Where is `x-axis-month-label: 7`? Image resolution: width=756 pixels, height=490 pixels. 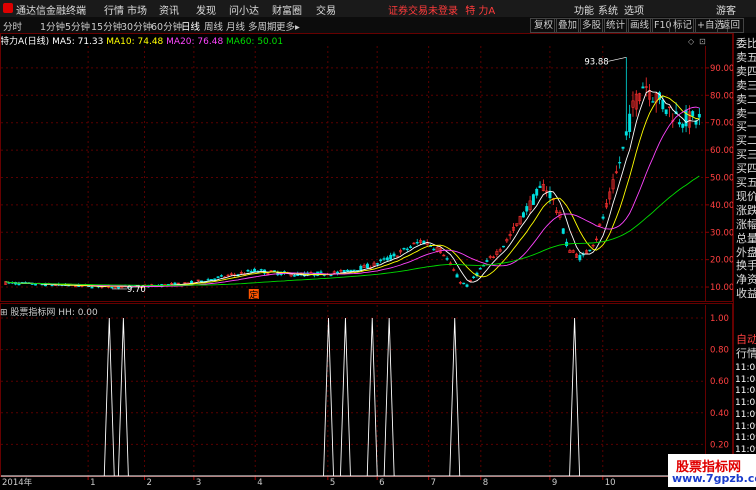 x-axis-month-label: 7 is located at coordinates (433, 482).